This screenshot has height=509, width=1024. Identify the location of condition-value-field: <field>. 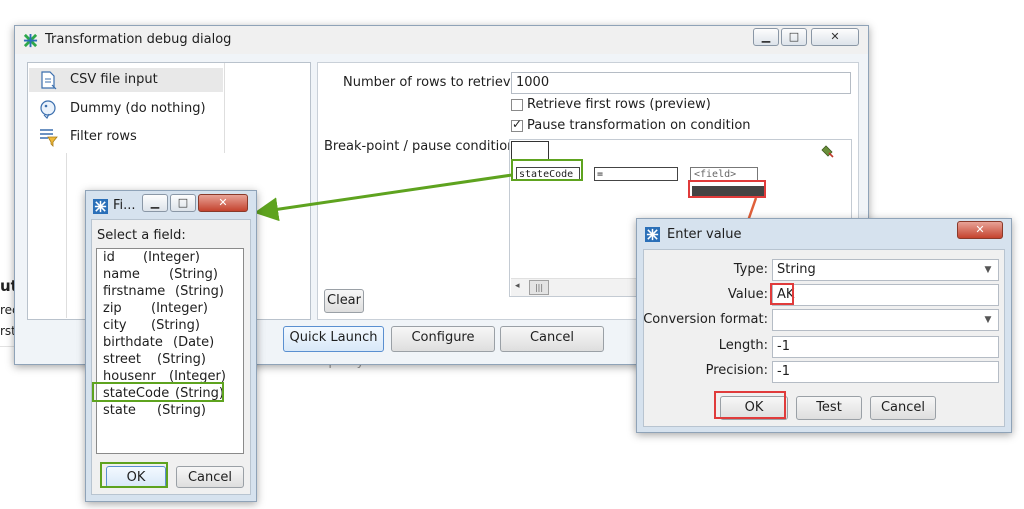
(724, 174).